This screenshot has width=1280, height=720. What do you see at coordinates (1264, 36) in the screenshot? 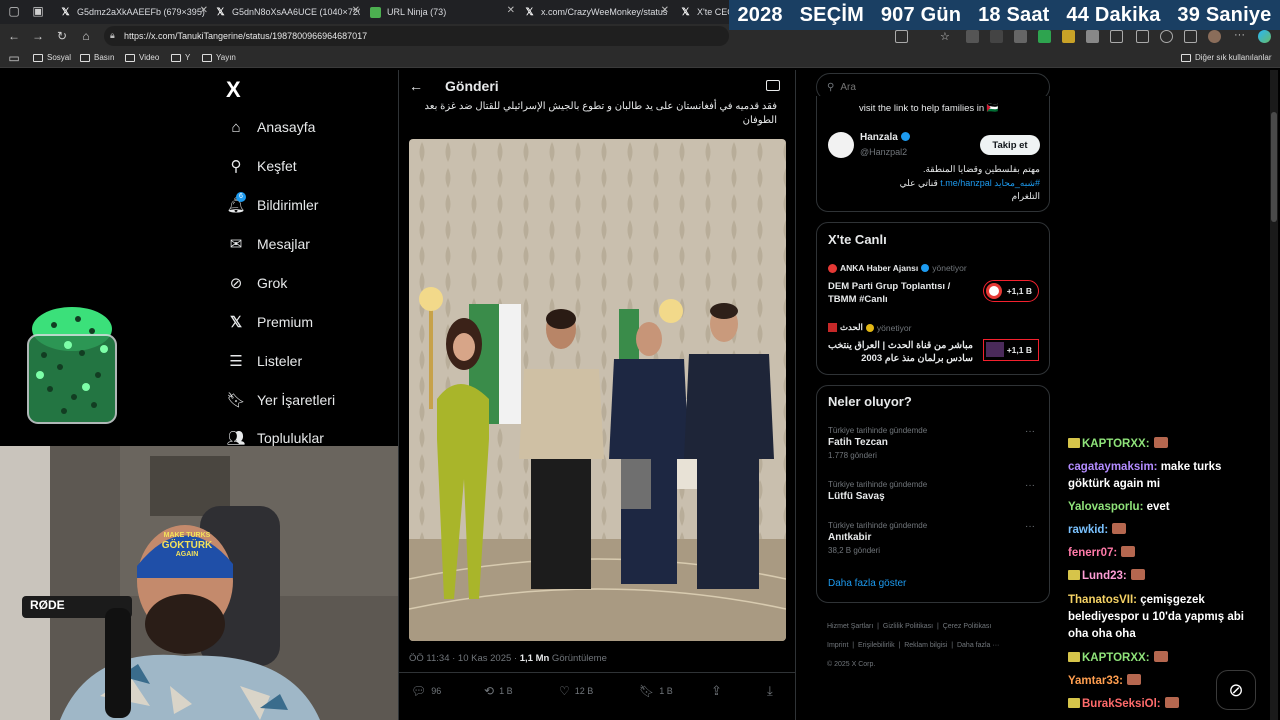
I see `copilot-icon` at bounding box center [1264, 36].